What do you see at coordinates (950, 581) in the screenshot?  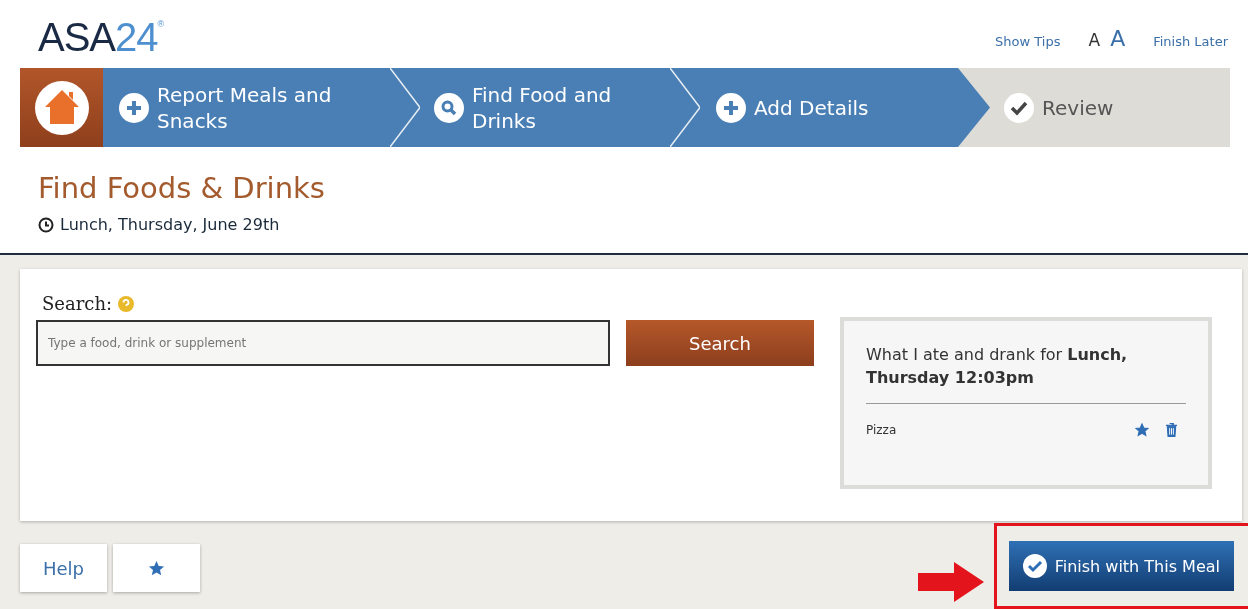 I see `arrow-icon` at bounding box center [950, 581].